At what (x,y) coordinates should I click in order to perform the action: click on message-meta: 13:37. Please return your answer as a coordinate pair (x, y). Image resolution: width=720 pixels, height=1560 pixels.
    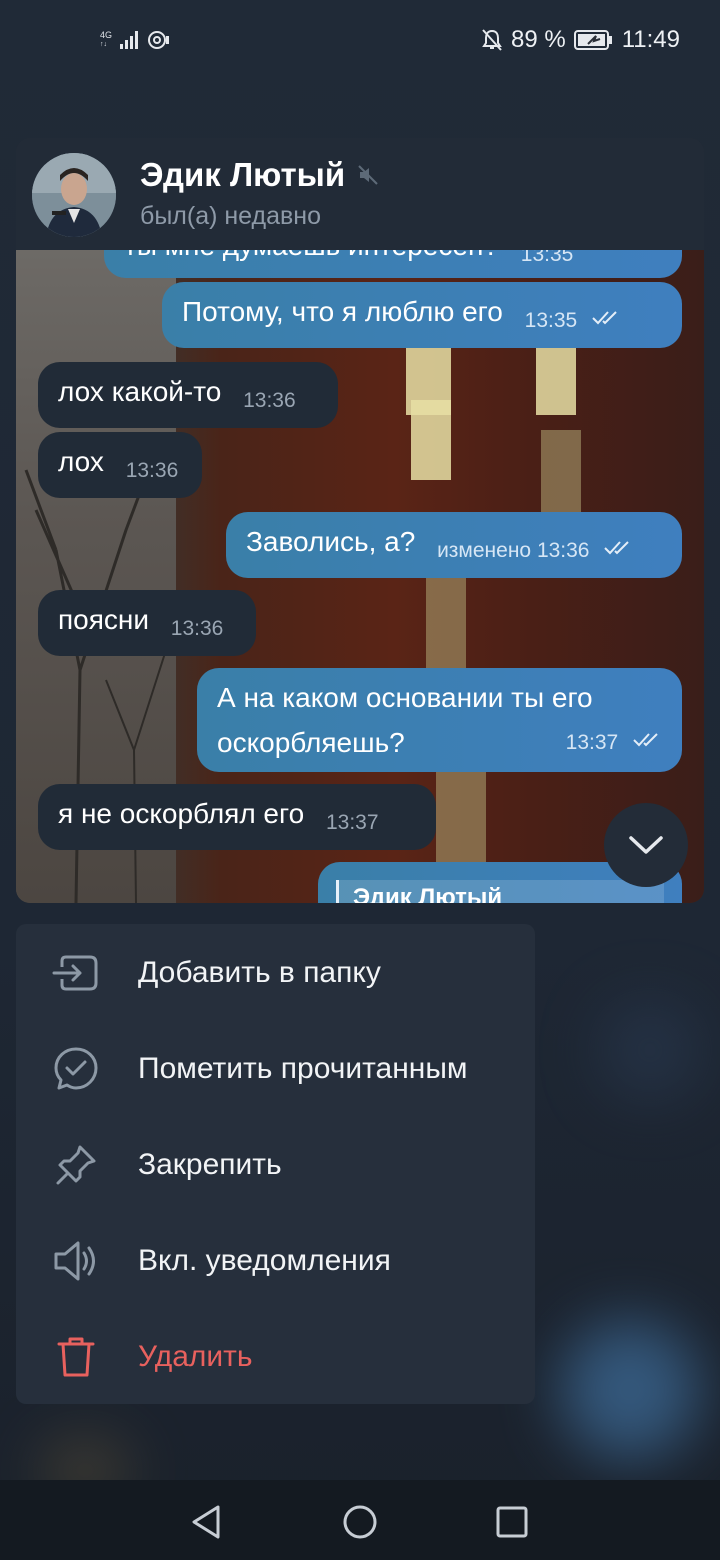
    Looking at the image, I should click on (607, 738).